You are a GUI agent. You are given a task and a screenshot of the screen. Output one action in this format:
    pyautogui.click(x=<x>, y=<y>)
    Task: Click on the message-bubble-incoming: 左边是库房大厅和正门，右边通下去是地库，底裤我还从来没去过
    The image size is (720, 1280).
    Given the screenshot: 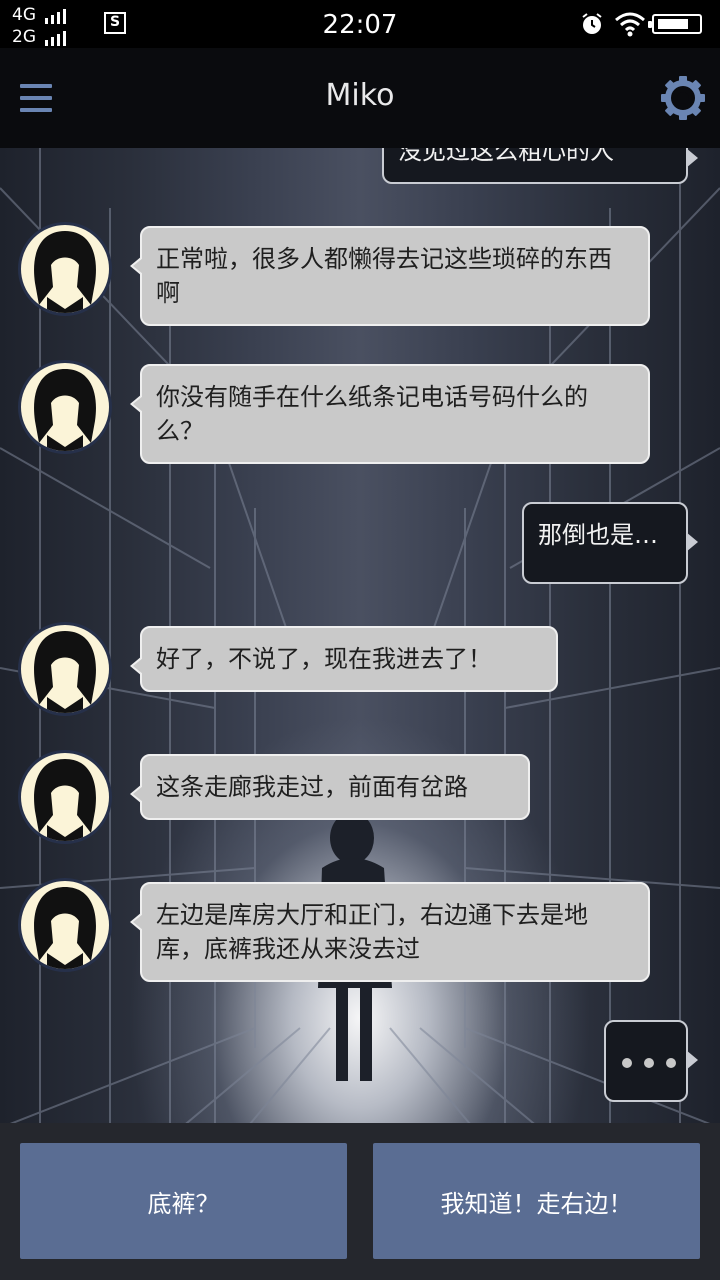 What is the action you would take?
    pyautogui.click(x=390, y=932)
    